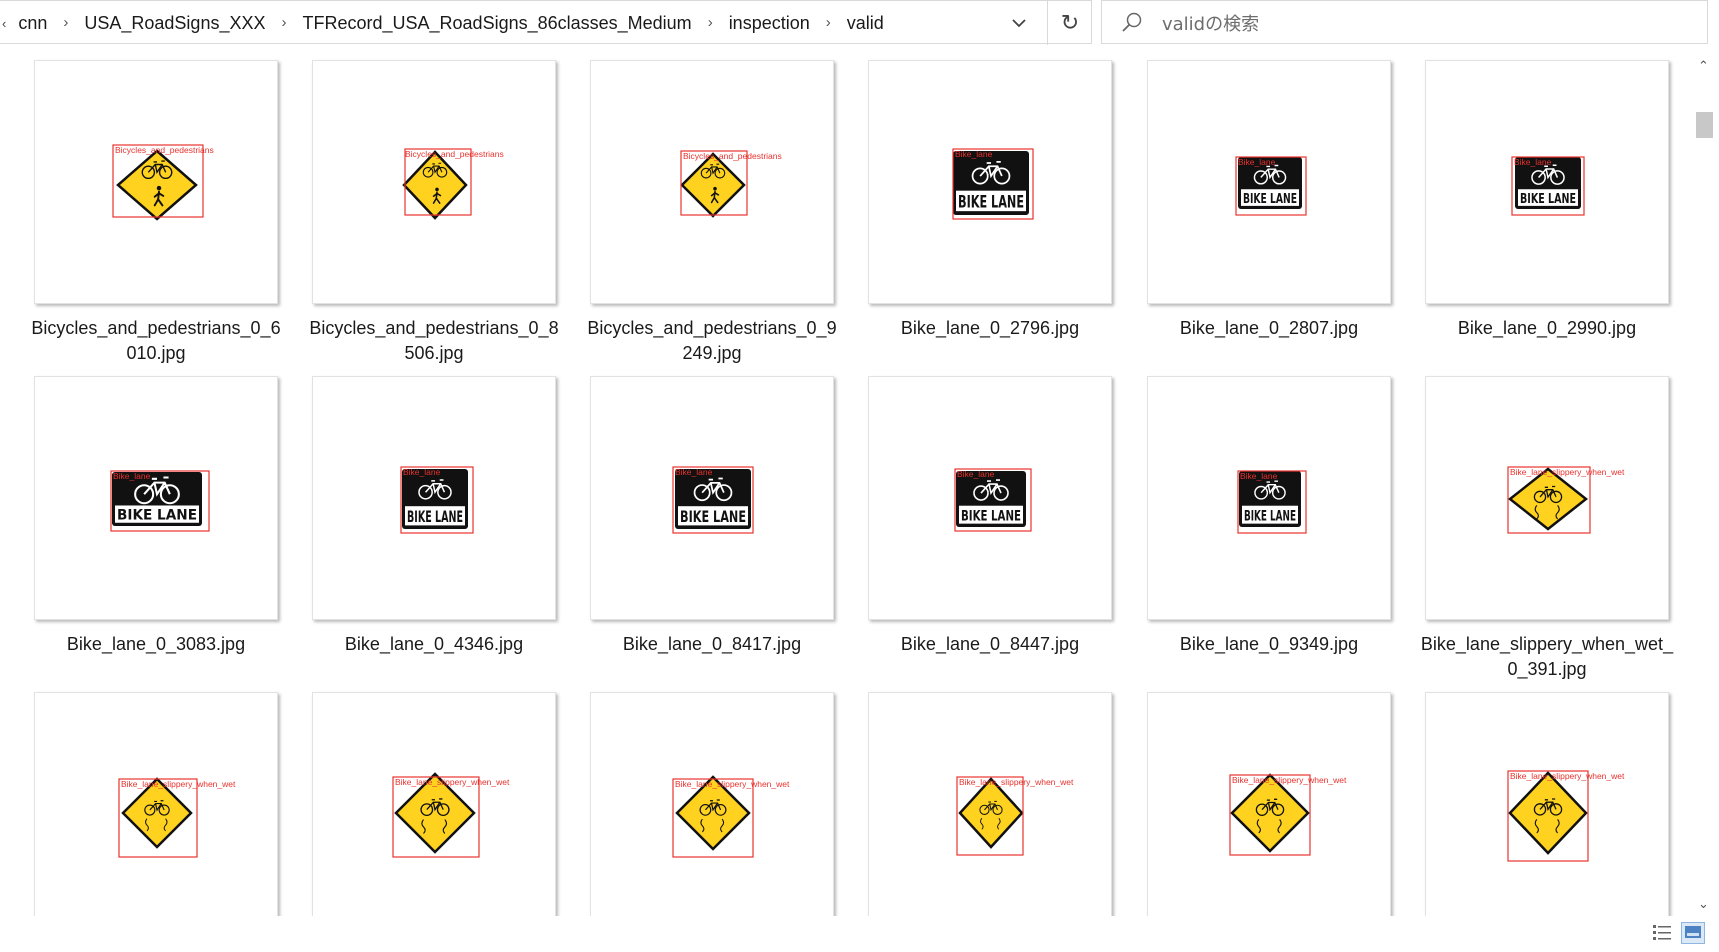  What do you see at coordinates (156, 341) in the screenshot?
I see `file-name: Bicycles_and_pedestrians_0_6010.jpg` at bounding box center [156, 341].